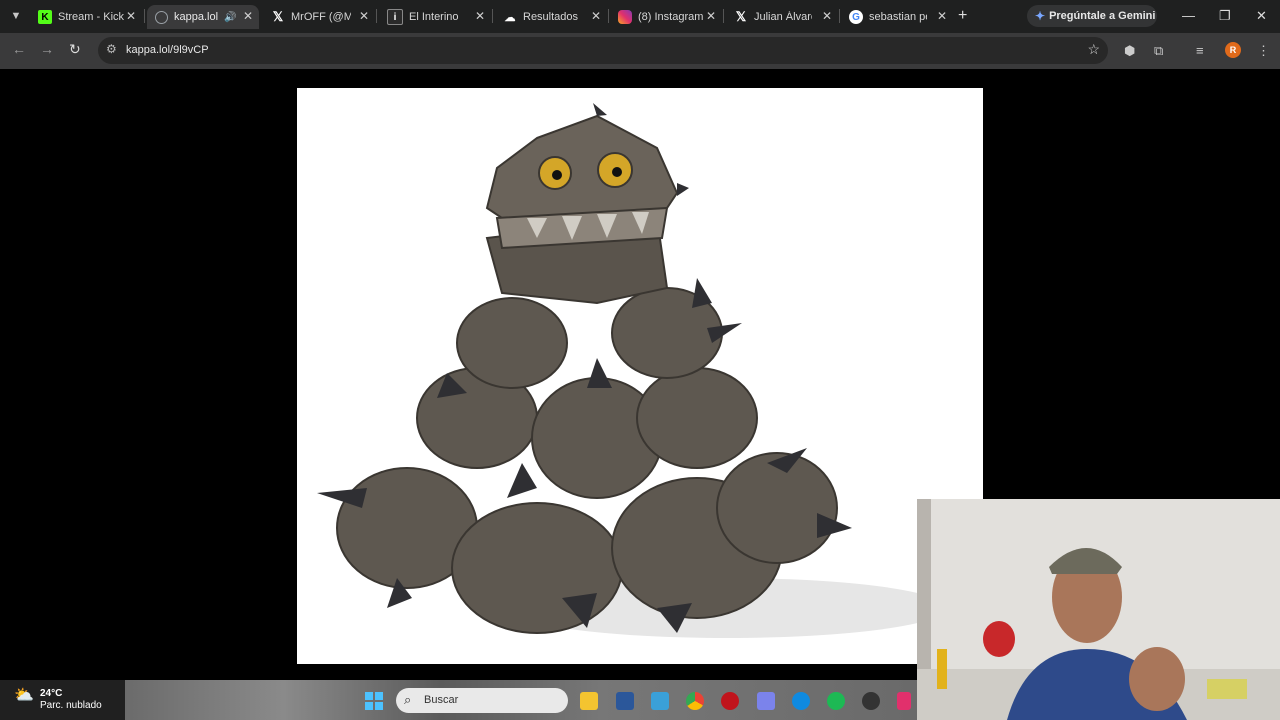  Describe the element at coordinates (730, 701) in the screenshot. I see `app-icon-red` at that location.